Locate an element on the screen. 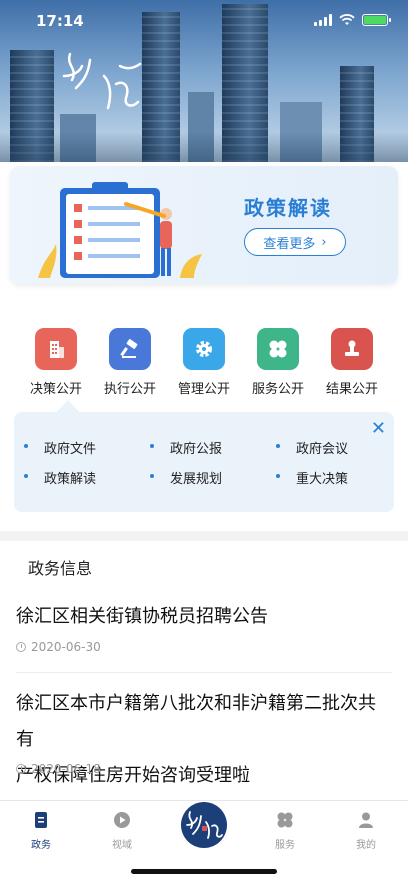  news-date-text: 2020-06-18 is located at coordinates (66, 769).